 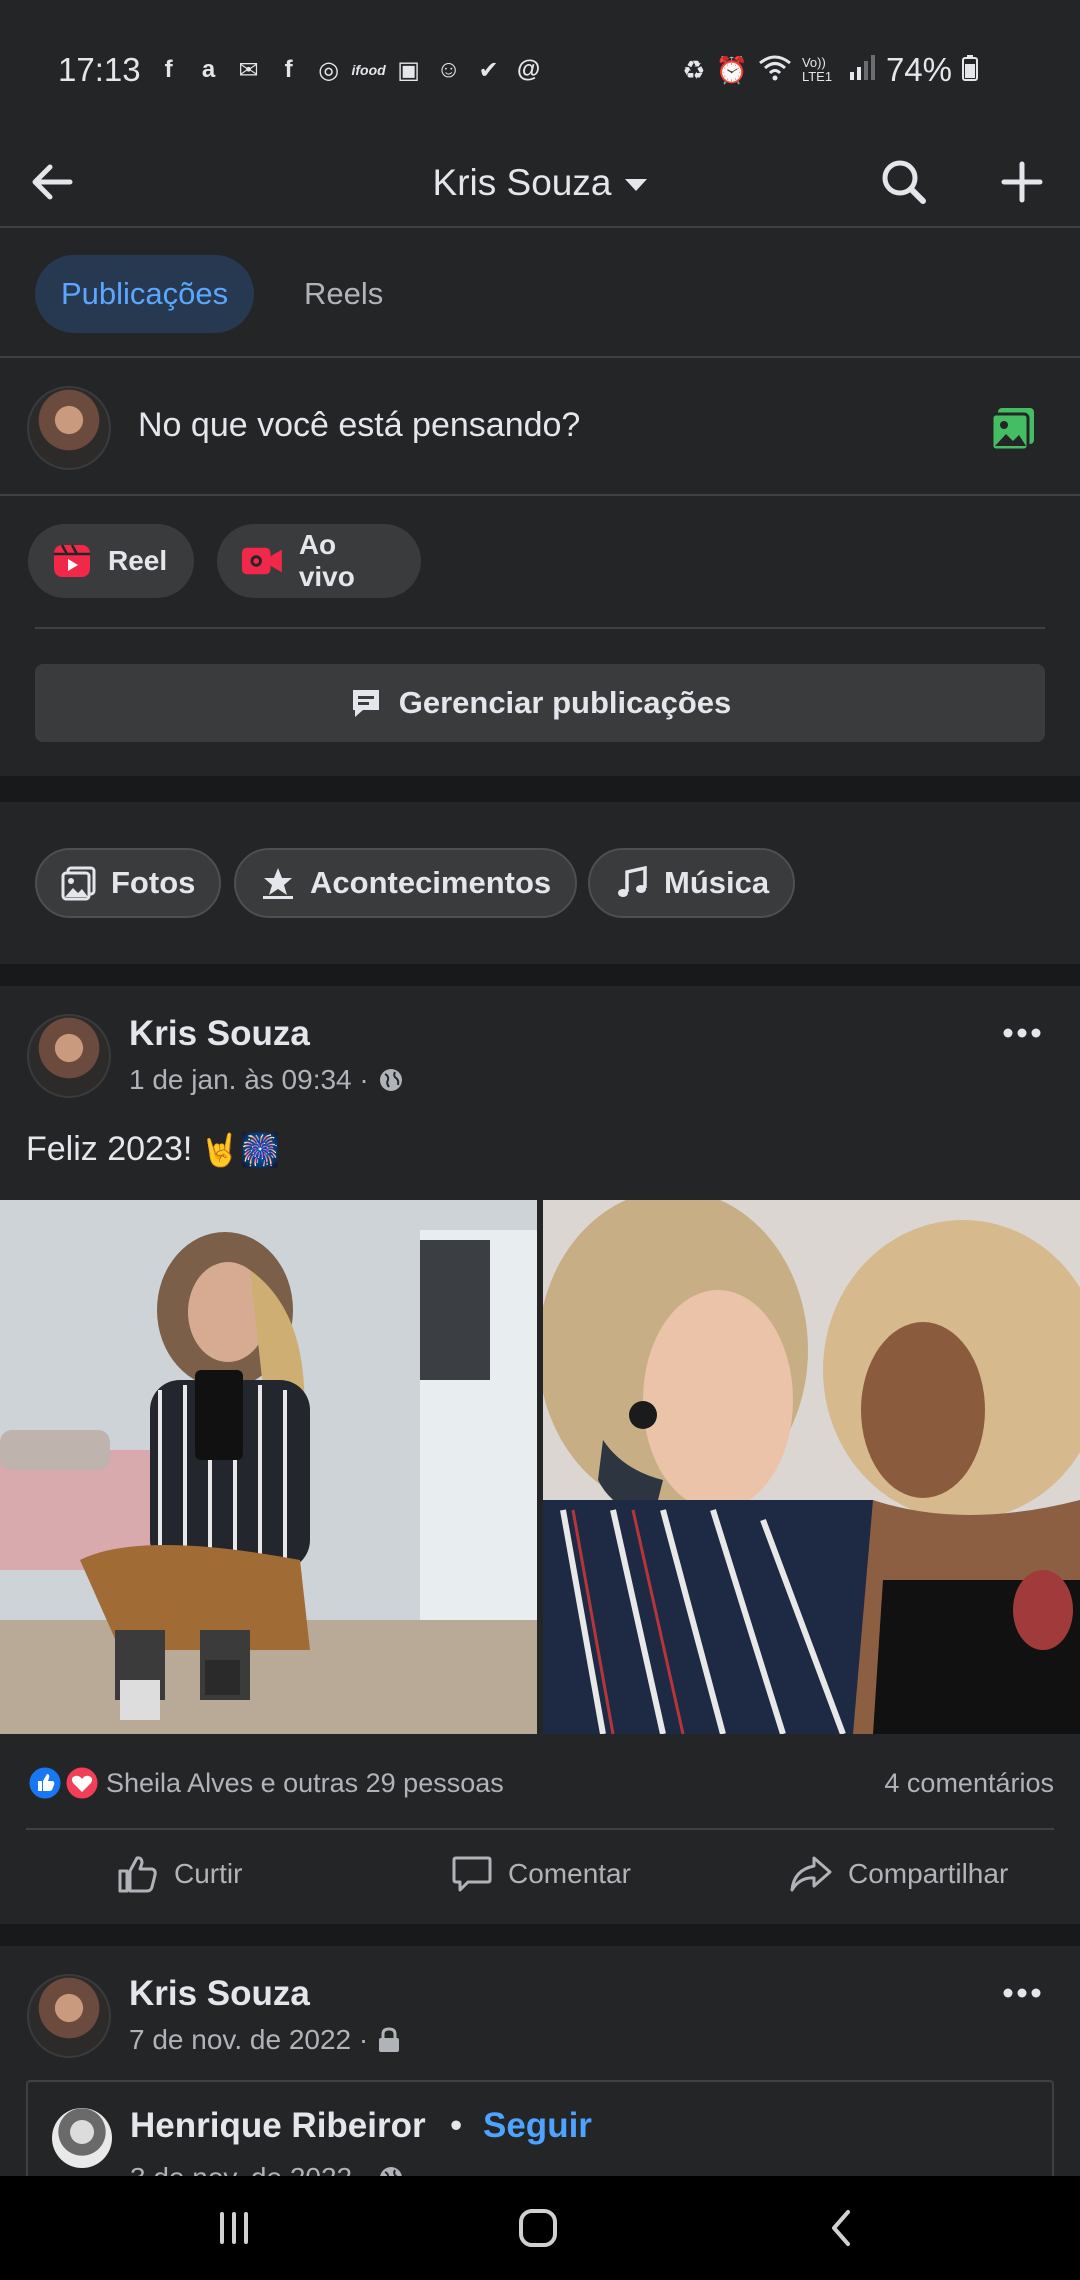 I want to click on back-icon, so click(x=842, y=2228).